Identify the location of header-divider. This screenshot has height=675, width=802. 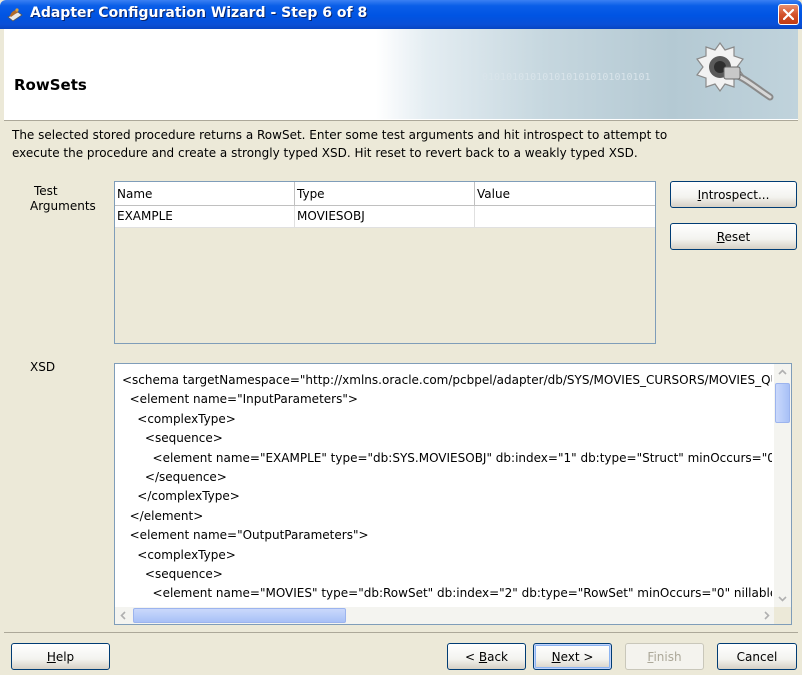
(401, 120).